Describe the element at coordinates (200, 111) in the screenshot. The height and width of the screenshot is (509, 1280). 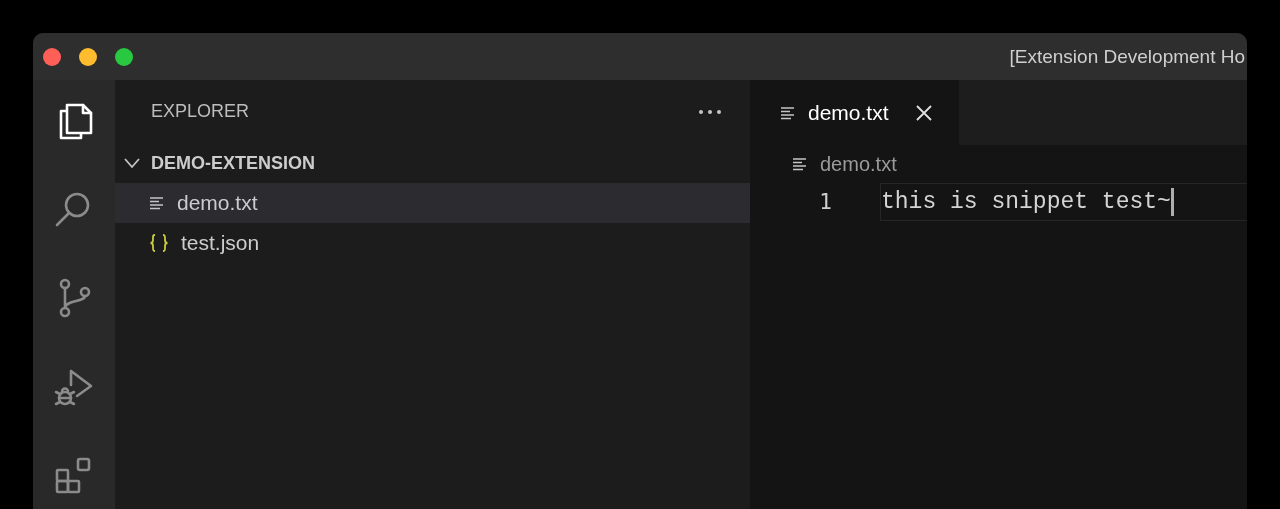
I see `panel-title: EXPLORER` at that location.